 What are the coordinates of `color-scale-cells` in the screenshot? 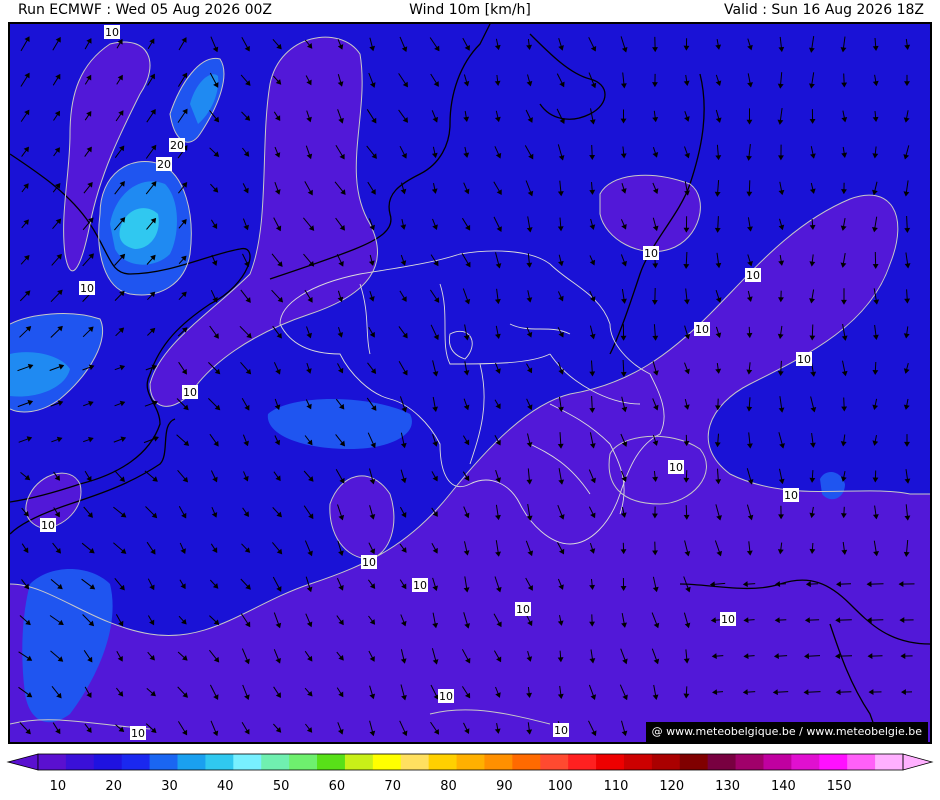 It's located at (470, 762).